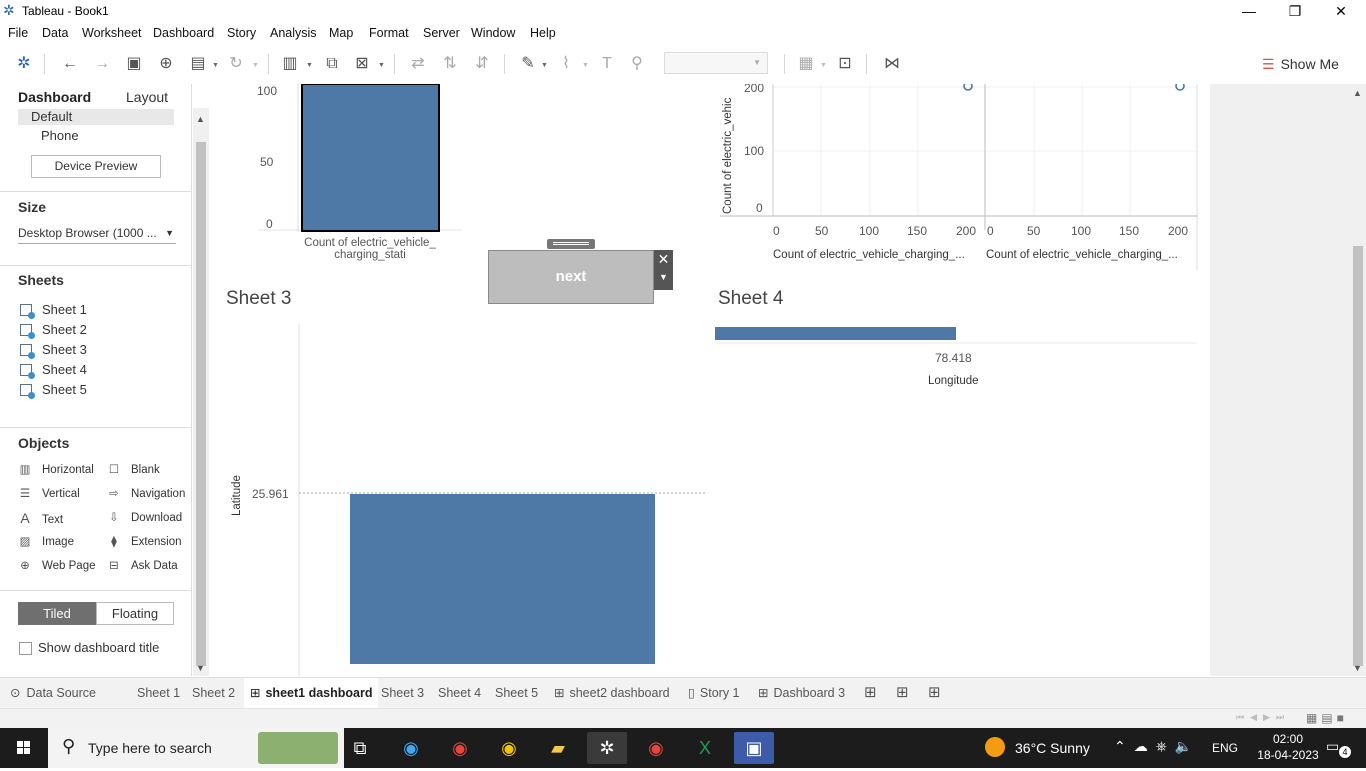 This screenshot has width=1366, height=771. What do you see at coordinates (1288, 739) in the screenshot?
I see `clock-time: 02:00` at bounding box center [1288, 739].